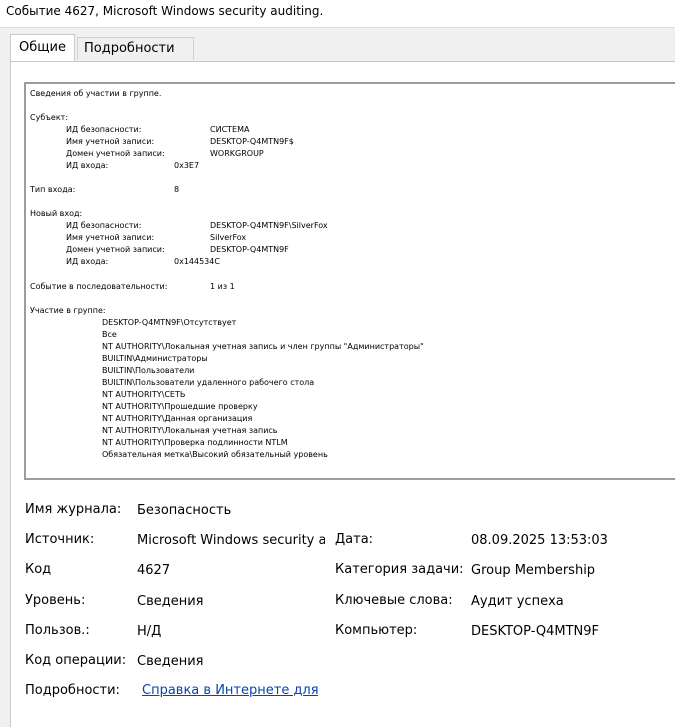 The height and width of the screenshot is (727, 675). I want to click on new-logon-sid-label: ИД безопасности:, so click(104, 225).